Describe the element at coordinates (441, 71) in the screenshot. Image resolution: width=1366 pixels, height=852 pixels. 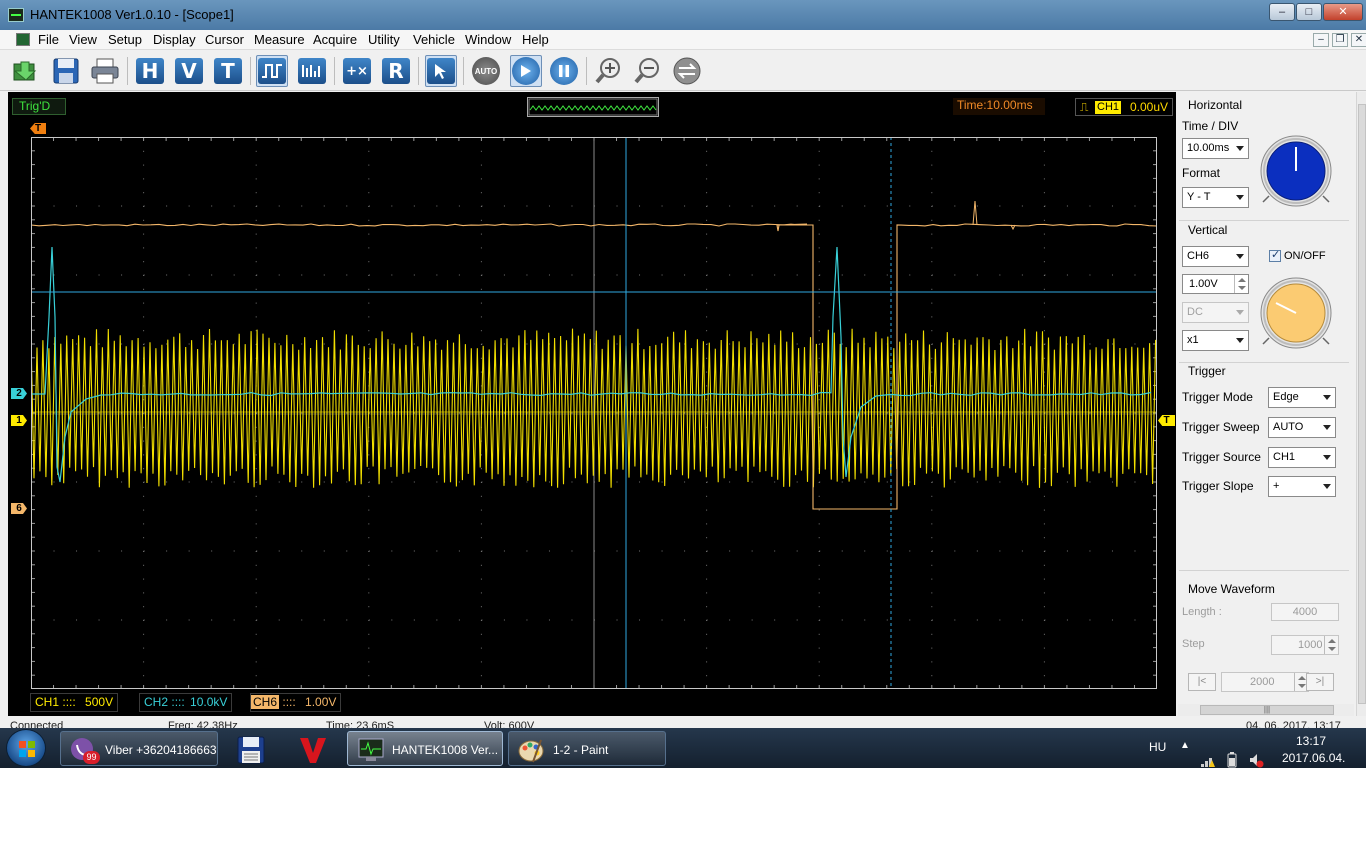
I see `cursor-select-button` at that location.